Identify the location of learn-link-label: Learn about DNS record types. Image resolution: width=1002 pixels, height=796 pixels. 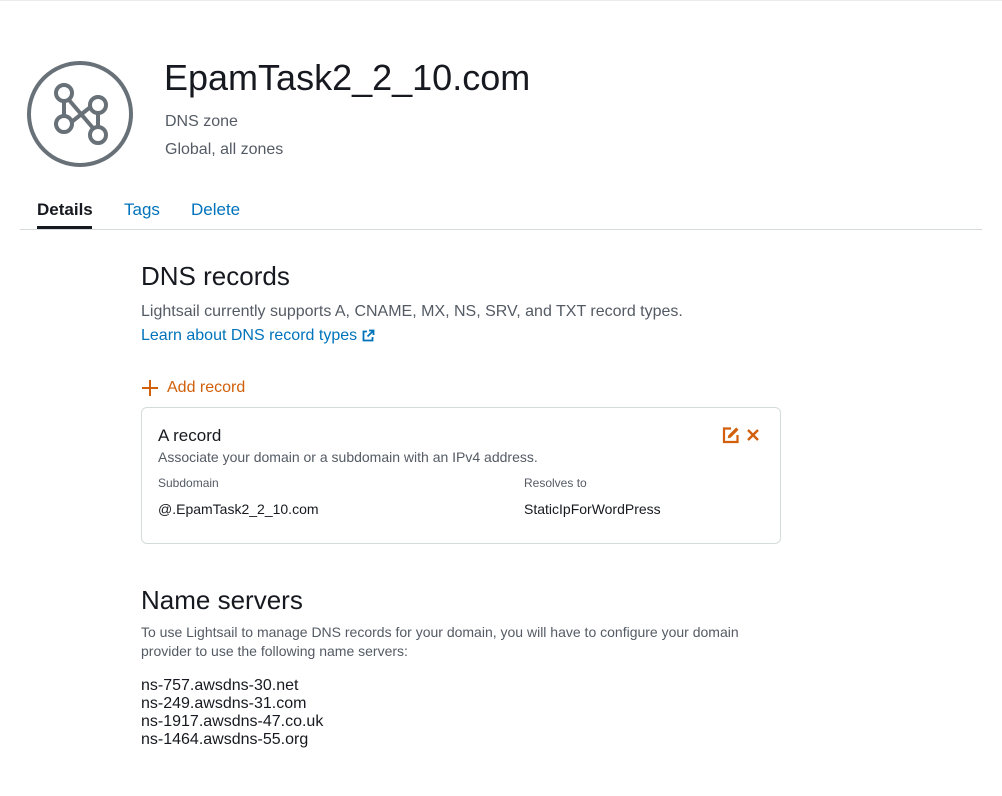
(249, 335).